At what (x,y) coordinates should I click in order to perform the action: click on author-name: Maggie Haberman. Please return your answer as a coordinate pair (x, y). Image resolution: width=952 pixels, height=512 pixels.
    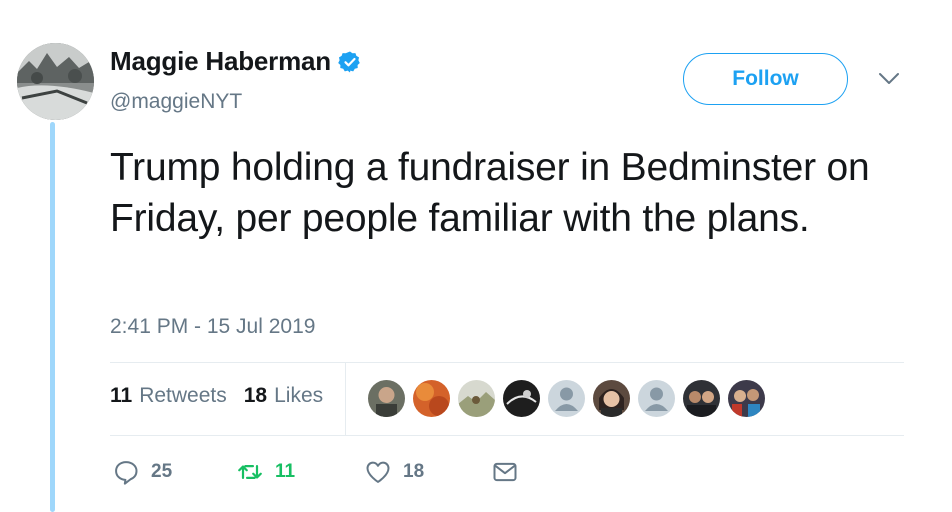
    Looking at the image, I should click on (220, 61).